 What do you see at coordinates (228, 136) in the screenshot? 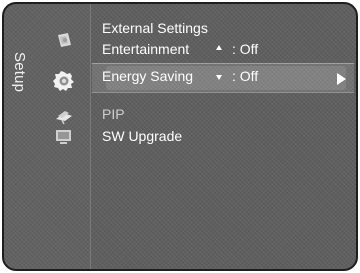
I see `menu-item-sw-upgrade: SW Upgrade` at bounding box center [228, 136].